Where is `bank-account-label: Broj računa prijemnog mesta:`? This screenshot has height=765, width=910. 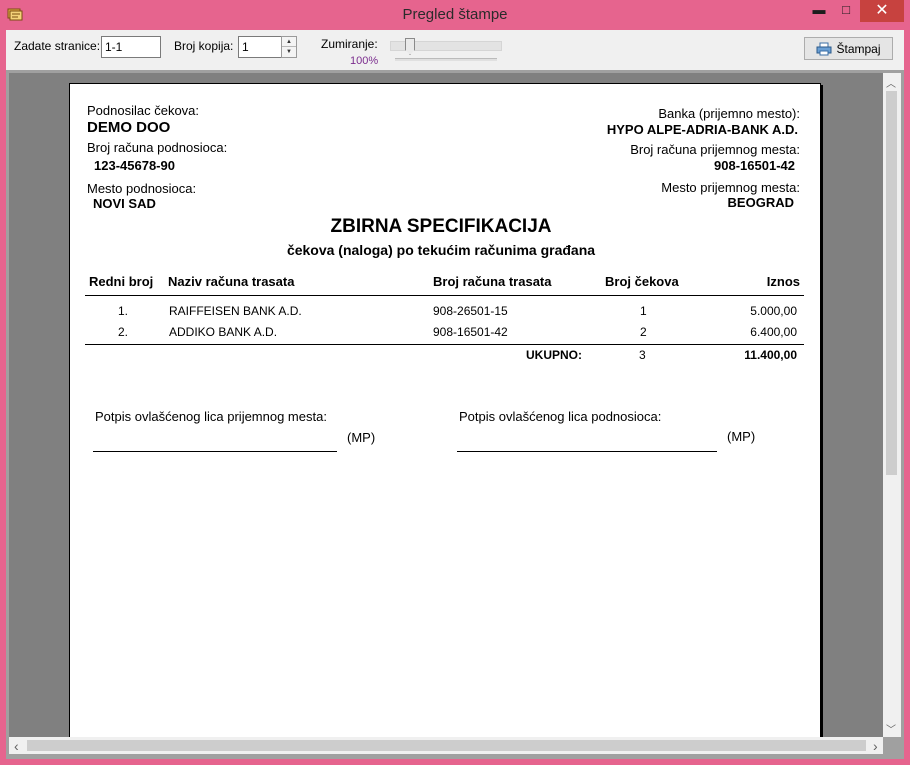
bank-account-label: Broj računa prijemnog mesta: is located at coordinates (715, 149).